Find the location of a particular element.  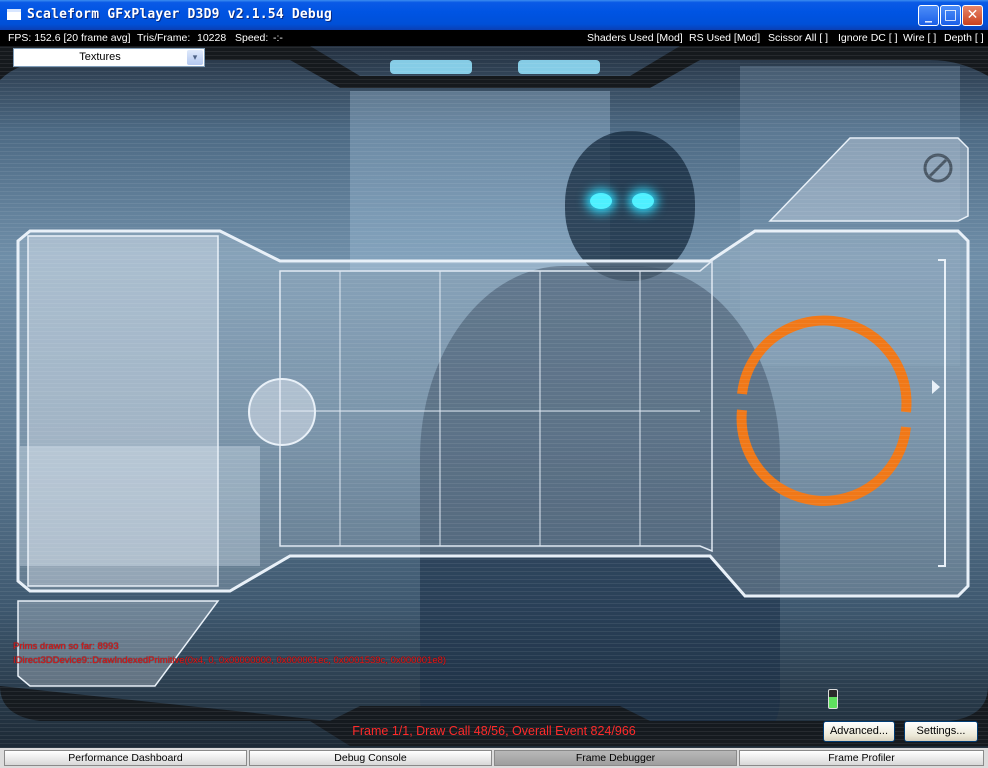

ignore-dc-toggle: Ignore DC [ ] is located at coordinates (868, 38).